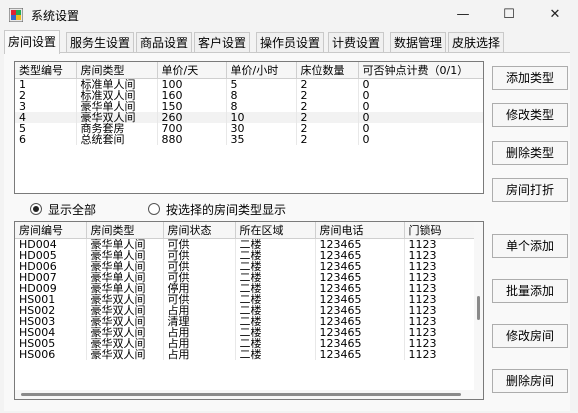  I want to click on room-discount-button: 房间打折, so click(530, 190).